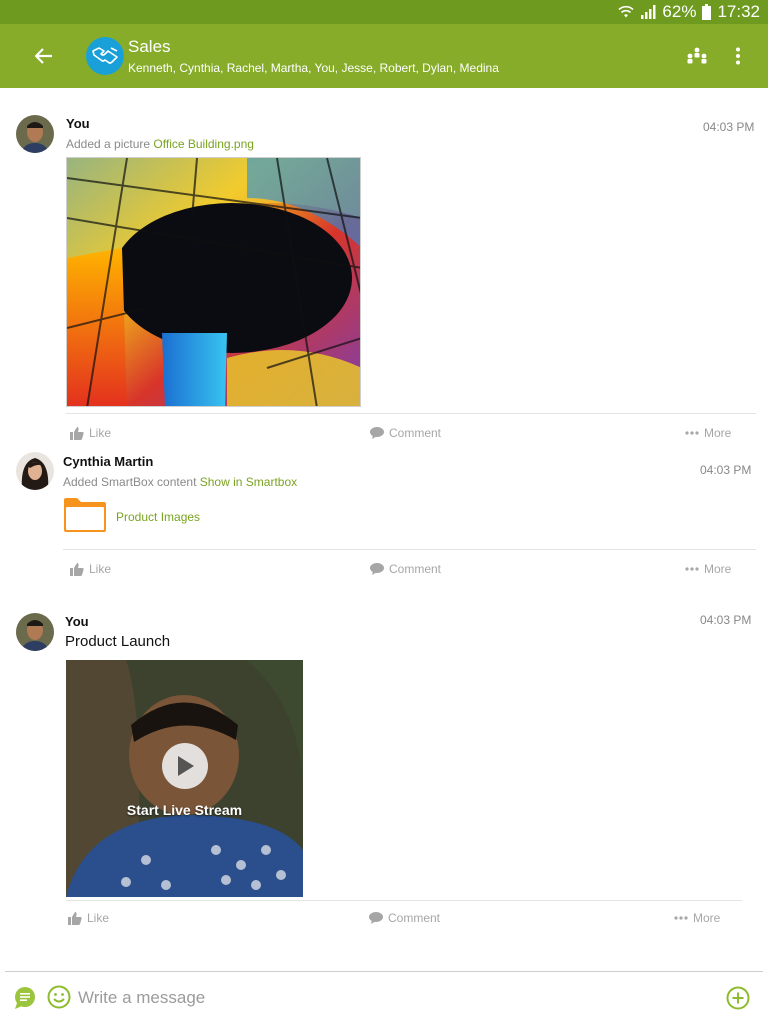  I want to click on back-arrow-icon, so click(43, 56).